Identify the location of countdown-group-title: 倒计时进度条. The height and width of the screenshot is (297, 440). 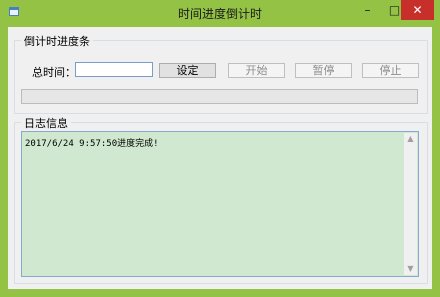
(57, 41).